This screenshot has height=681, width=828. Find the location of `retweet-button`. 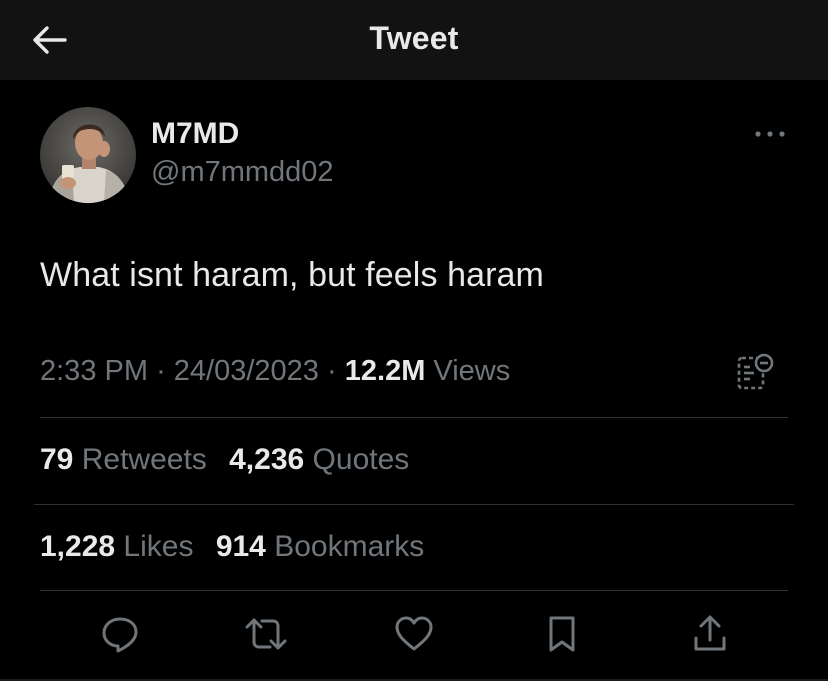

retweet-button is located at coordinates (266, 634).